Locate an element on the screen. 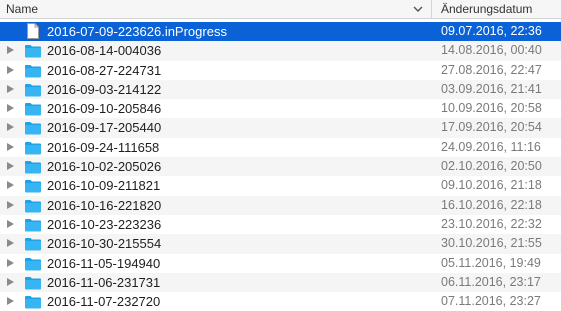 The image size is (561, 311). list-item: 2016-10-09-211821 09.10.2016, 21:18 is located at coordinates (280, 185).